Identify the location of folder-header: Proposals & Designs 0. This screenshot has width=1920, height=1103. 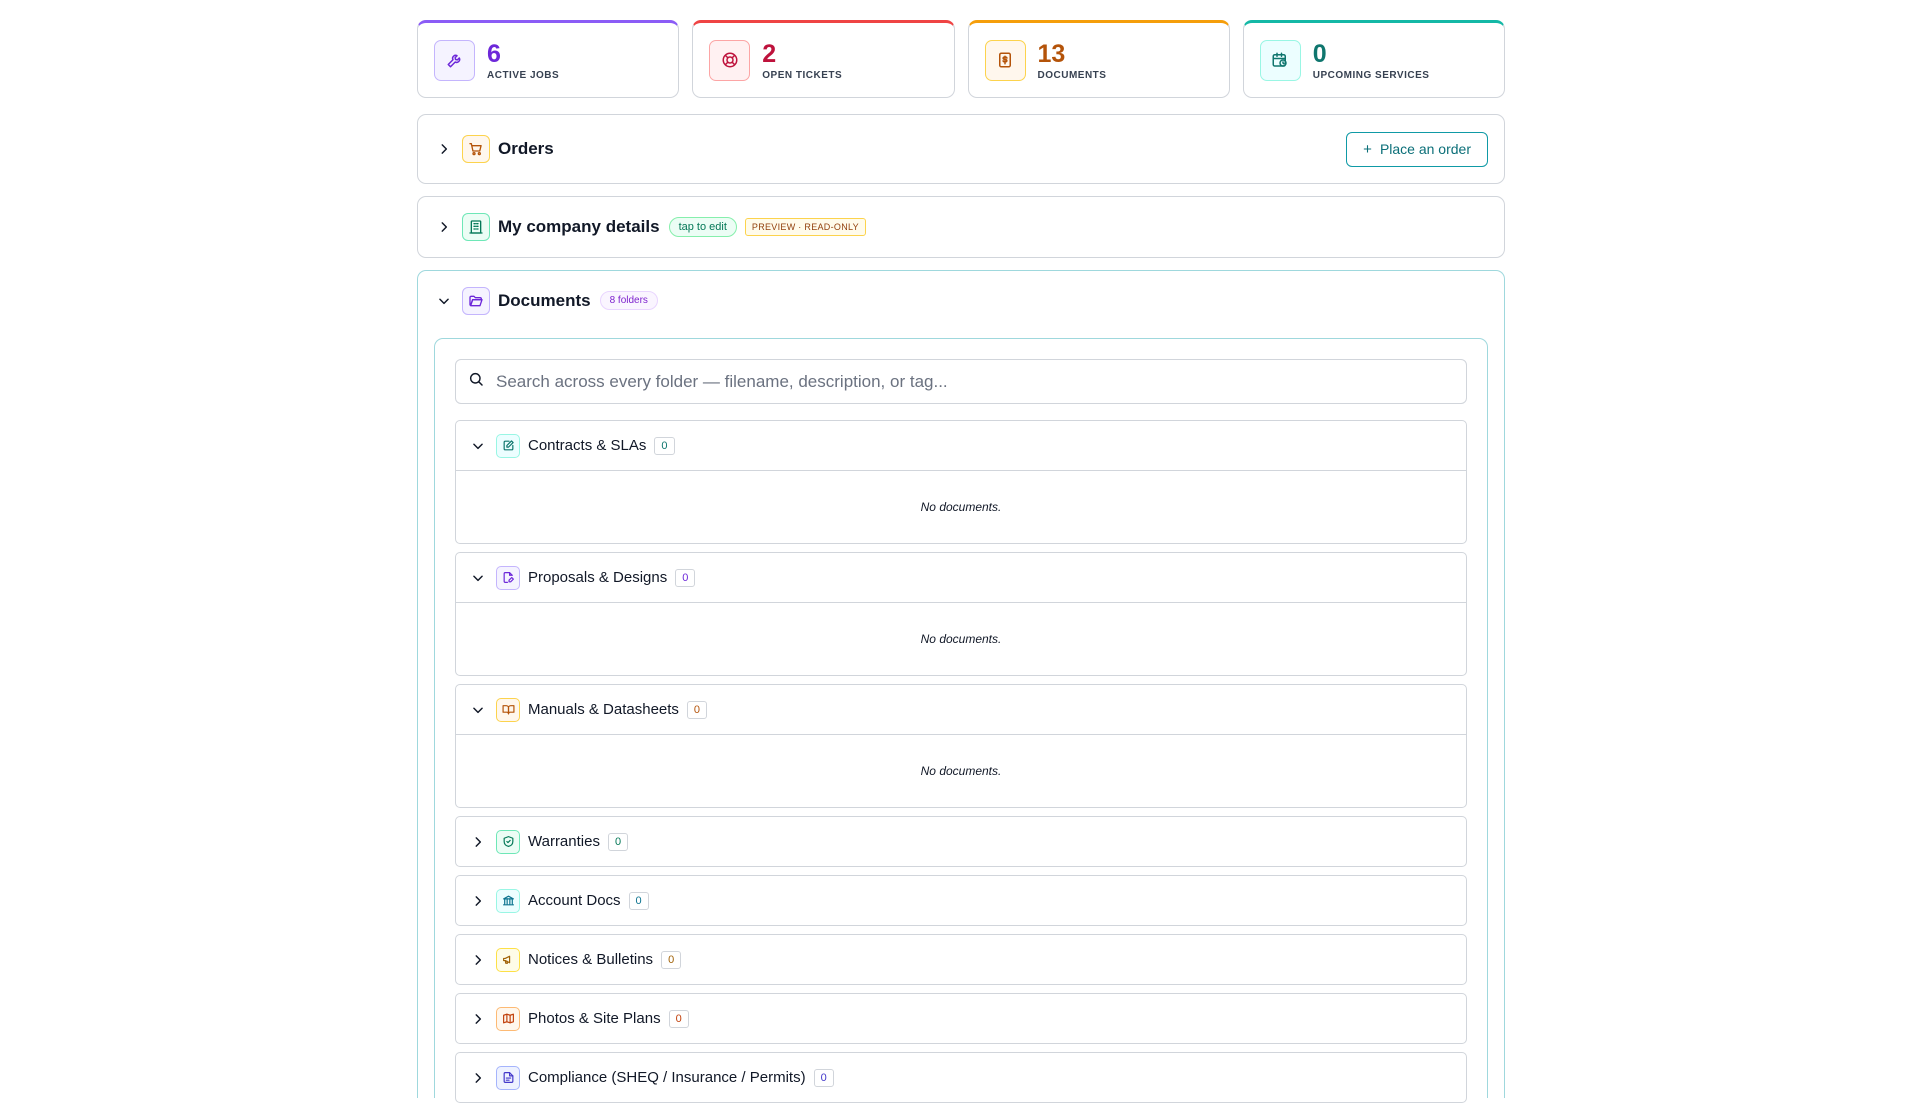
(961, 577).